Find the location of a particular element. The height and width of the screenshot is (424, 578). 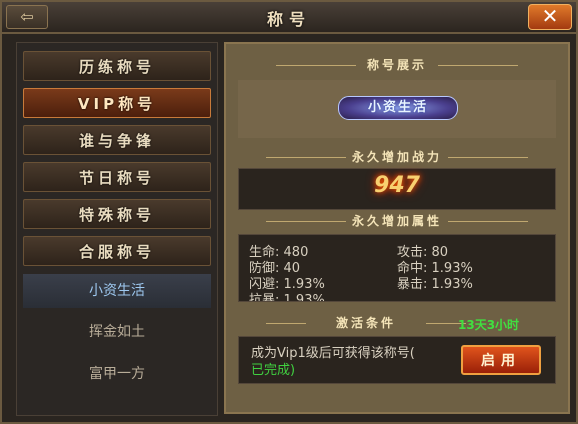

badge-area: 小资生活 is located at coordinates (397, 109).